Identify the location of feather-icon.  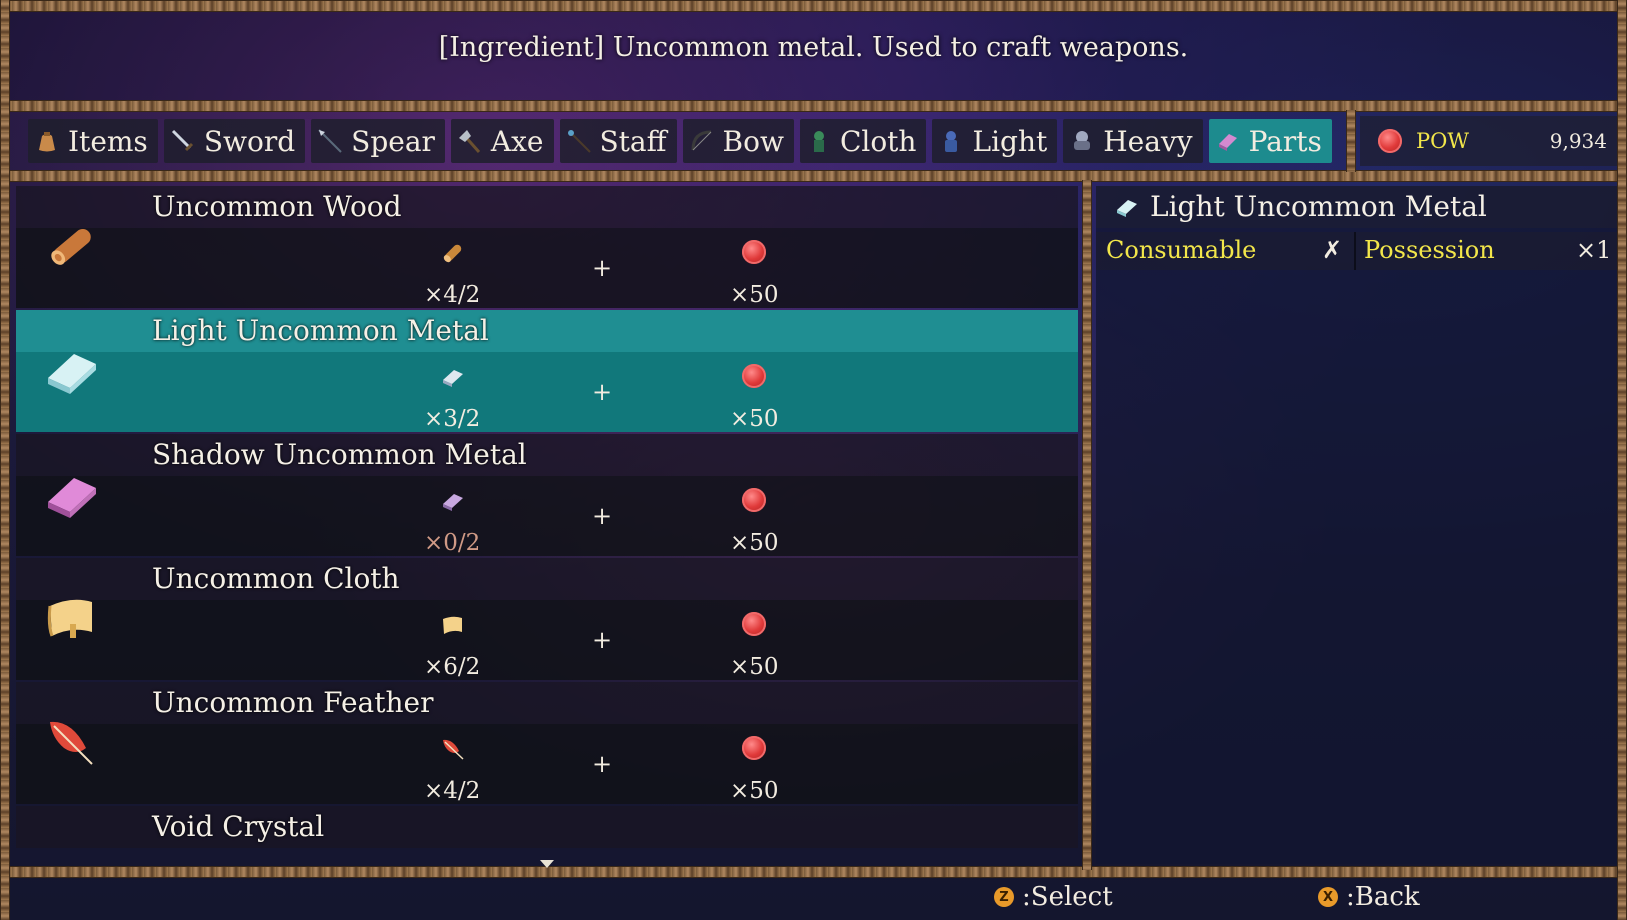
(72, 742).